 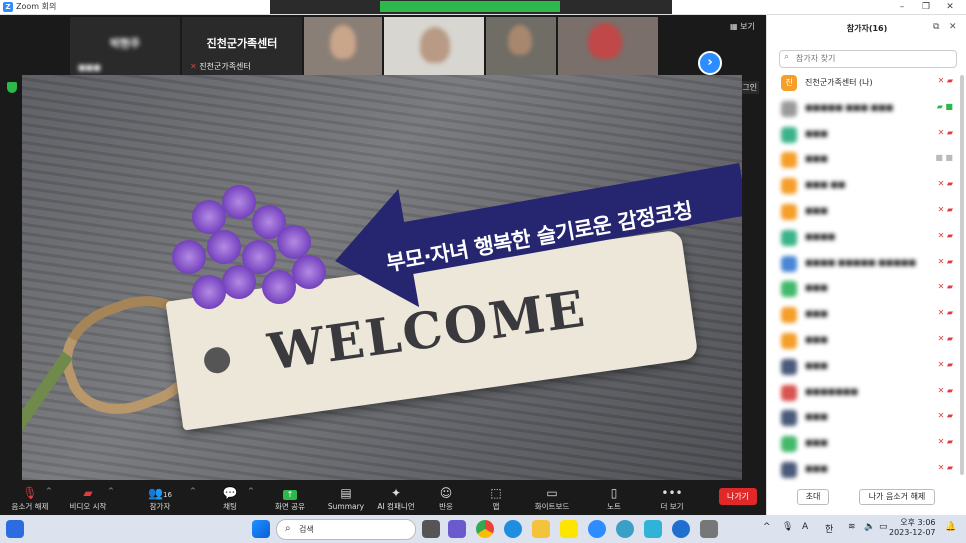 I want to click on zoom-icon, so click(x=597, y=529).